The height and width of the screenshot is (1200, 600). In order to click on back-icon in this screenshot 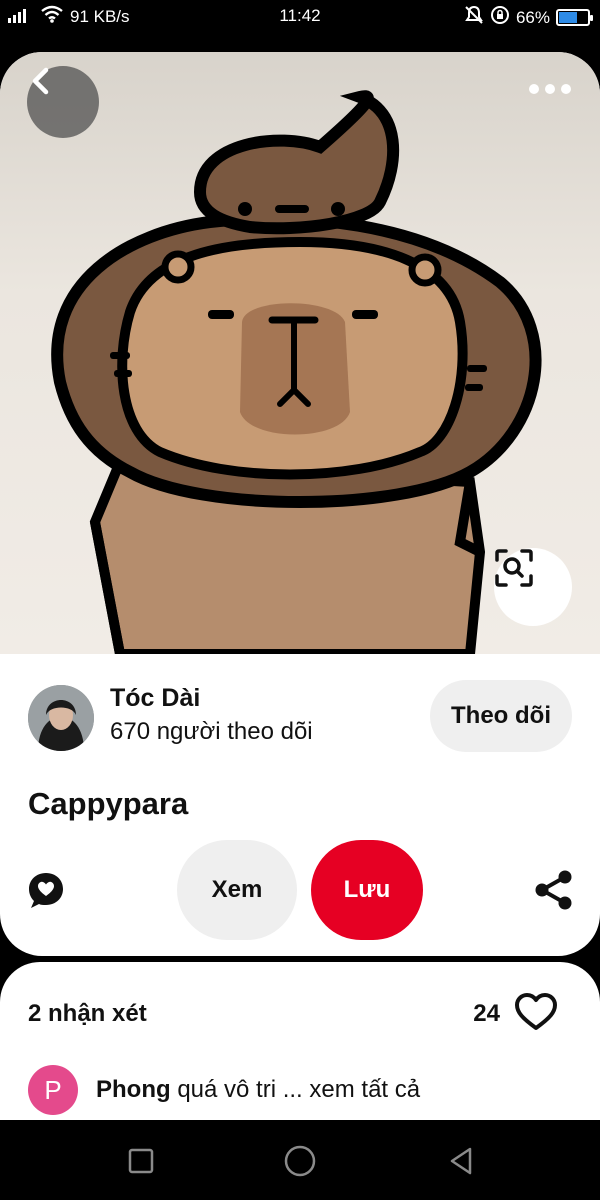, I will do `click(461, 1161)`.